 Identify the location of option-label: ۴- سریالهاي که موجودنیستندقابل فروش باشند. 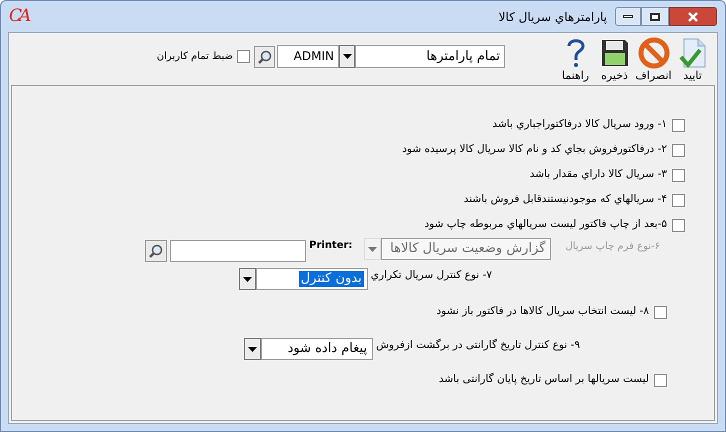
(565, 200).